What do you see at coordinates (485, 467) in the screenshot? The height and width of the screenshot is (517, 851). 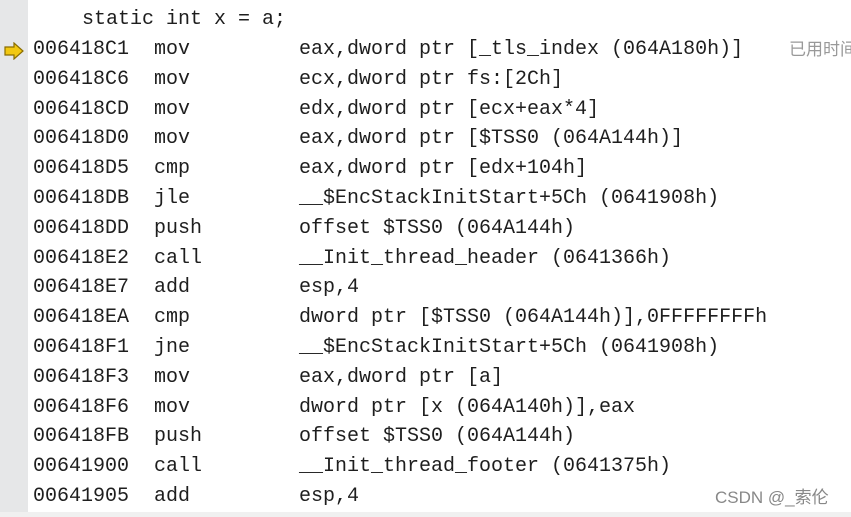 I see `operands: __Init_thread_footer (0641375h)` at bounding box center [485, 467].